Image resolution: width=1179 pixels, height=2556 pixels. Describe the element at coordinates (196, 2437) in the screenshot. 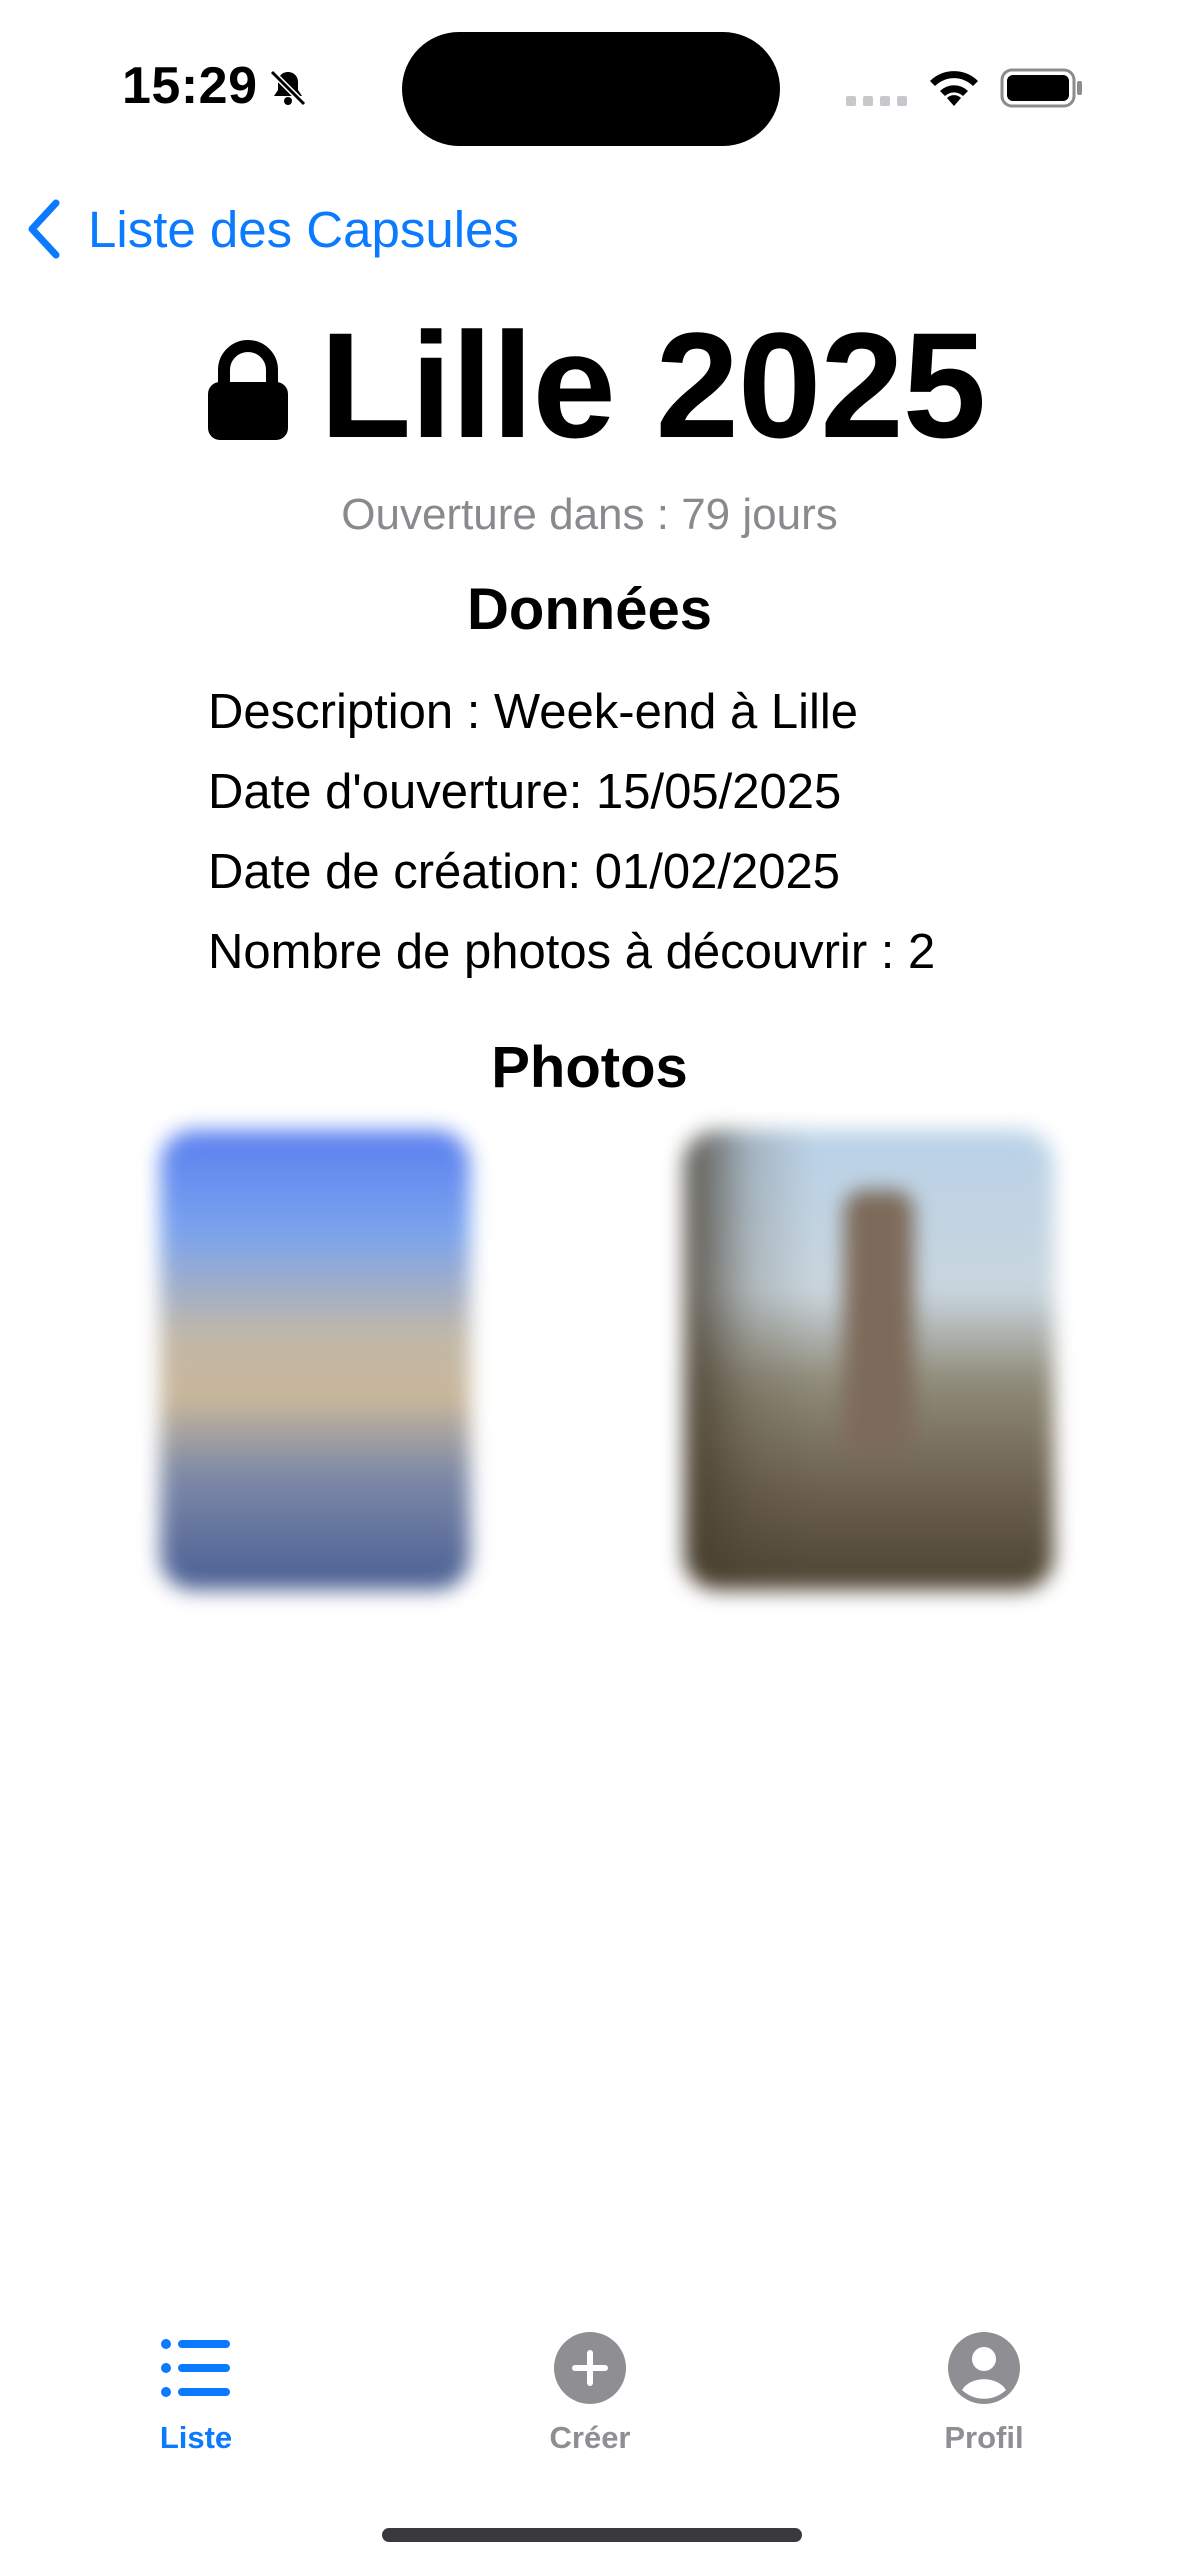

I see `tab-label: Liste` at that location.